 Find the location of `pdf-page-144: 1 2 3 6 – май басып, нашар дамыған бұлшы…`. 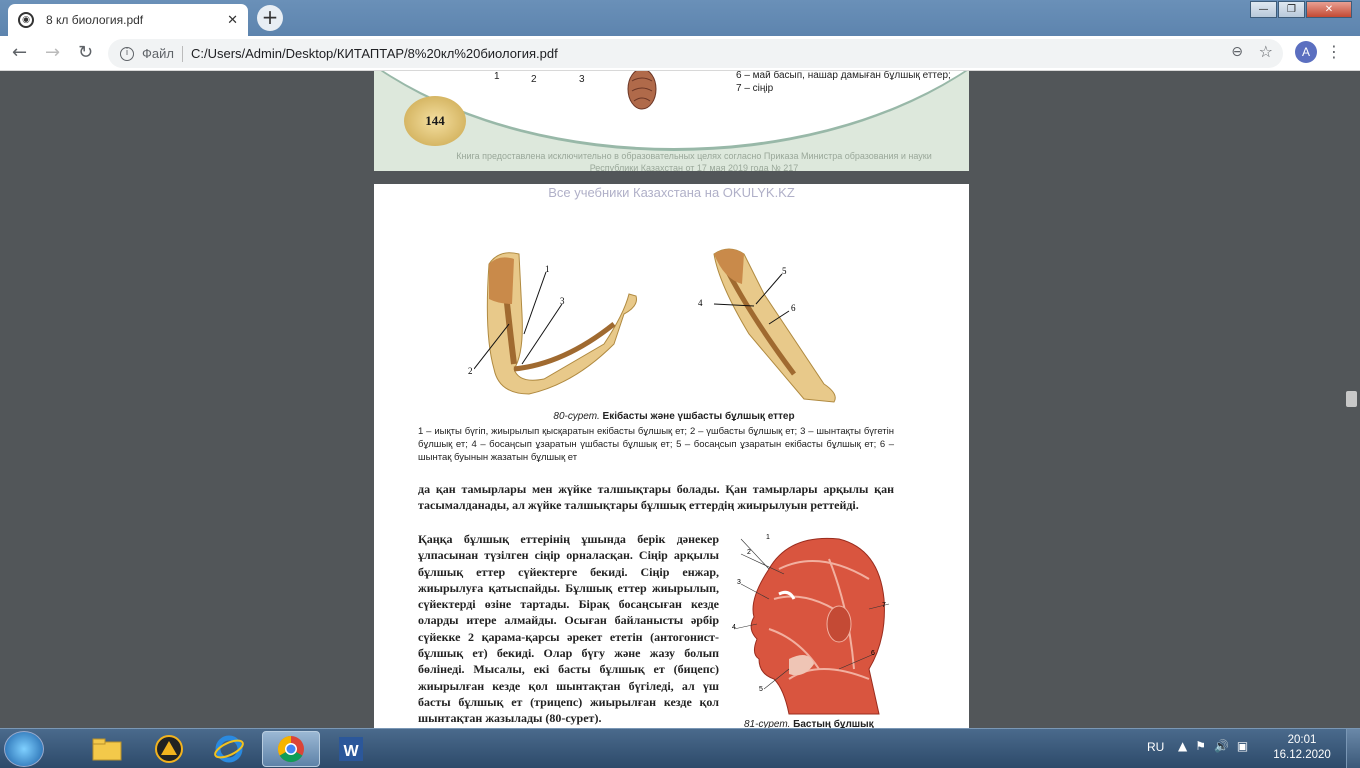

pdf-page-144: 1 2 3 6 – май басып, нашар дамыған бұлшы… is located at coordinates (671, 121).